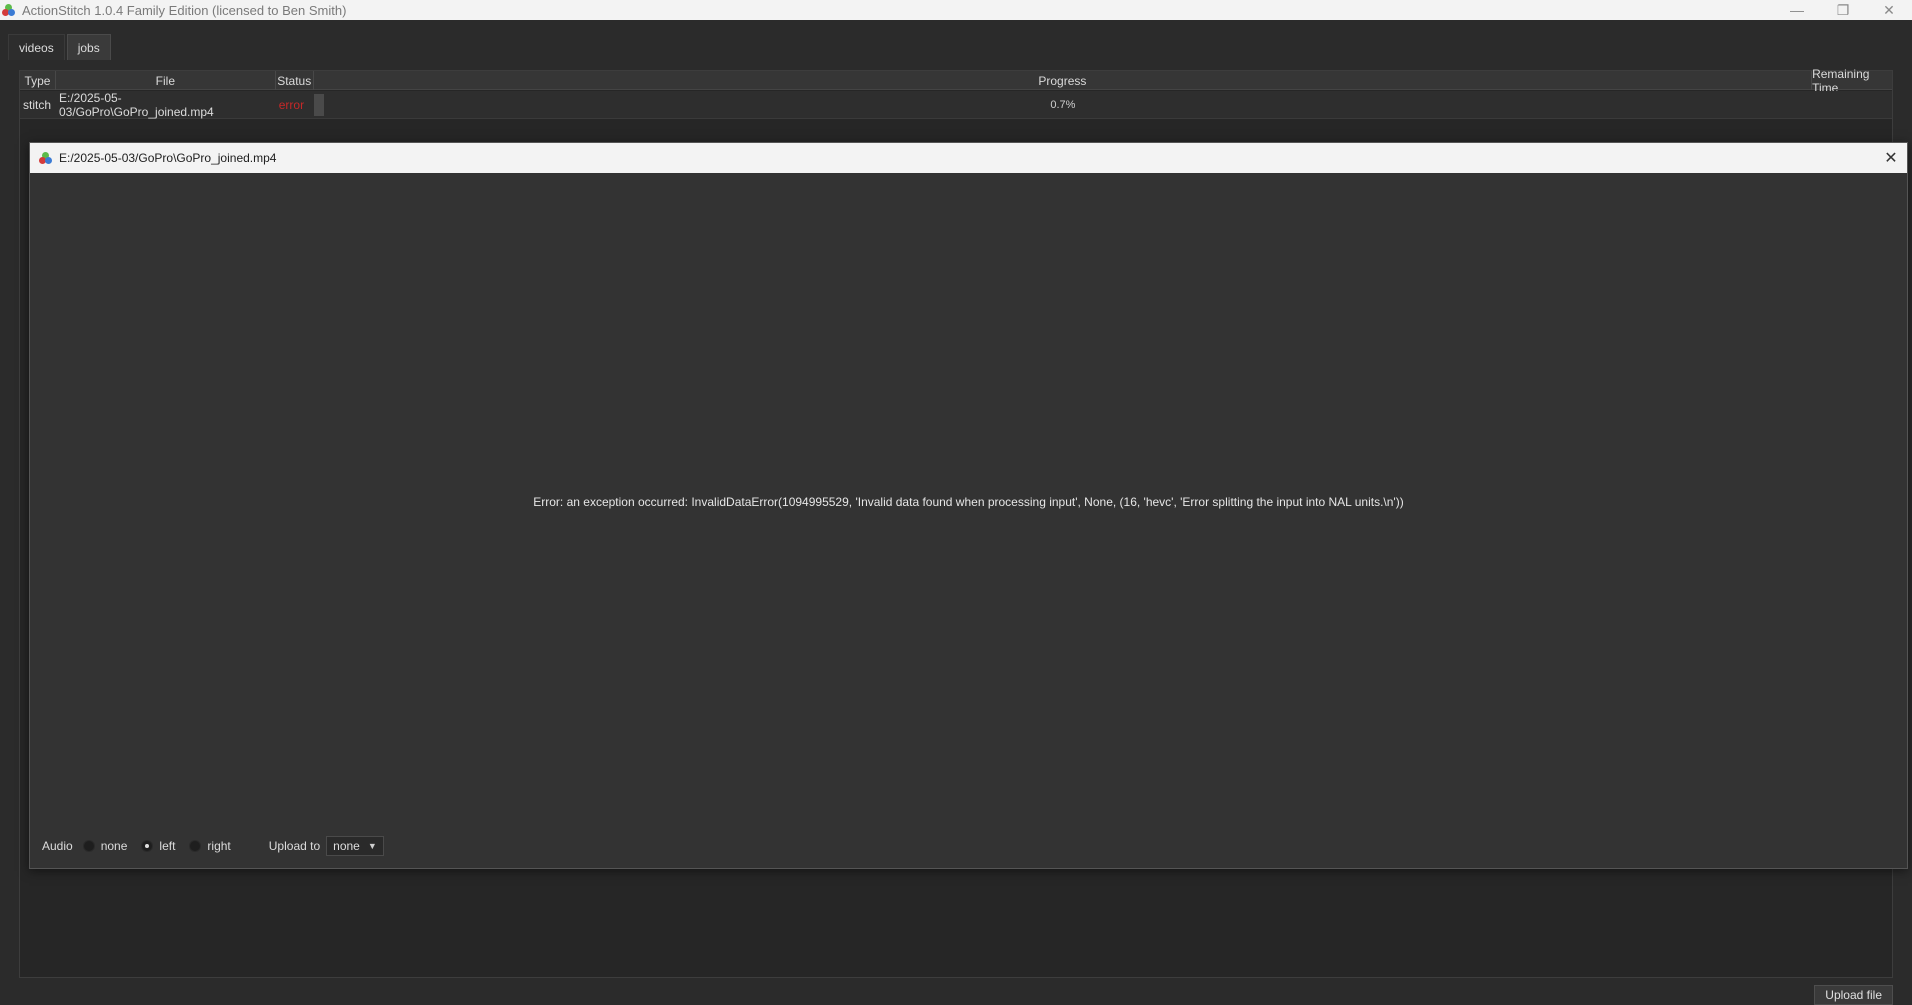 The image size is (1912, 1005). What do you see at coordinates (1852, 81) in the screenshot?
I see `column-header-remaining-time: Remaining Time` at bounding box center [1852, 81].